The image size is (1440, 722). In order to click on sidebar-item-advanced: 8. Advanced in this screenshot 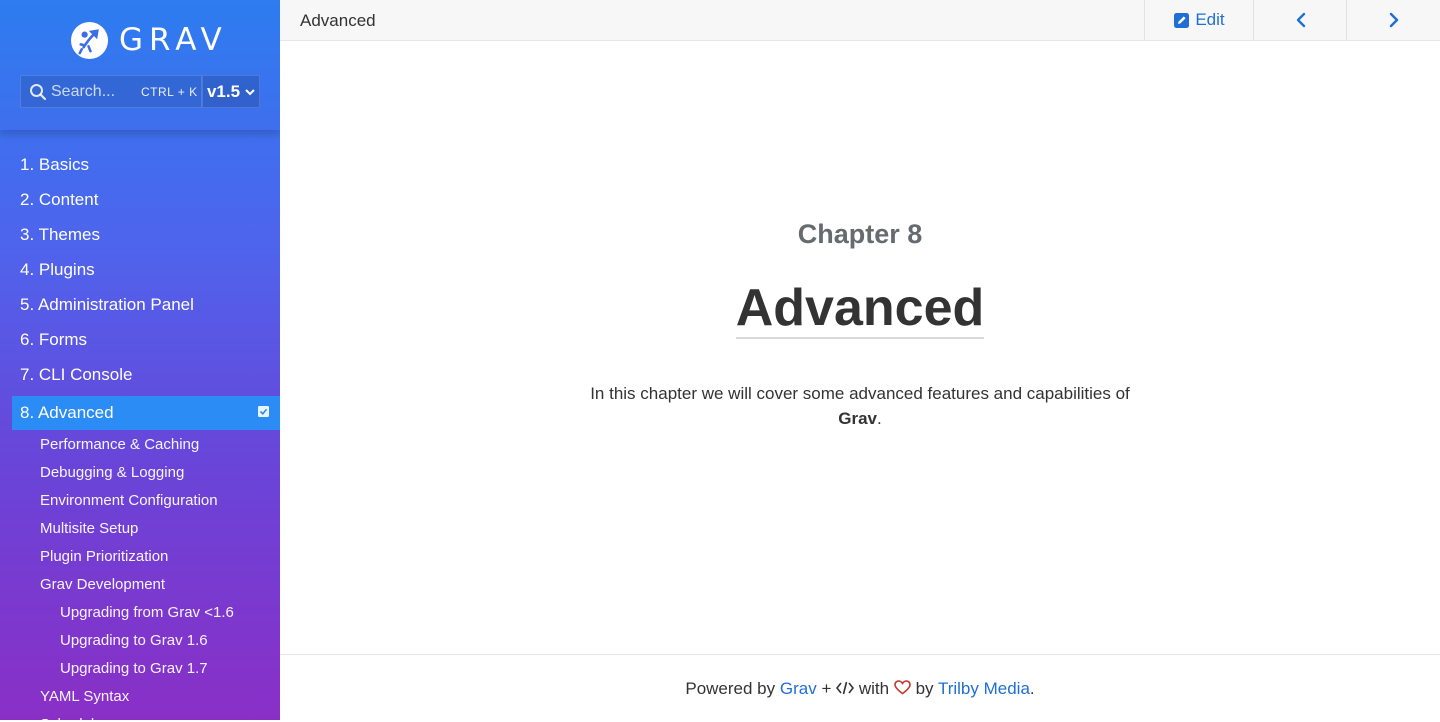, I will do `click(146, 413)`.